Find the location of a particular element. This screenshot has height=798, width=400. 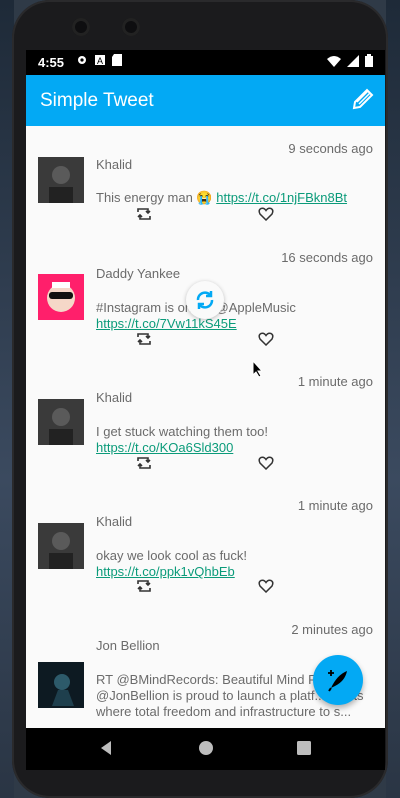

front-sensor-icon is located at coordinates (131, 27).